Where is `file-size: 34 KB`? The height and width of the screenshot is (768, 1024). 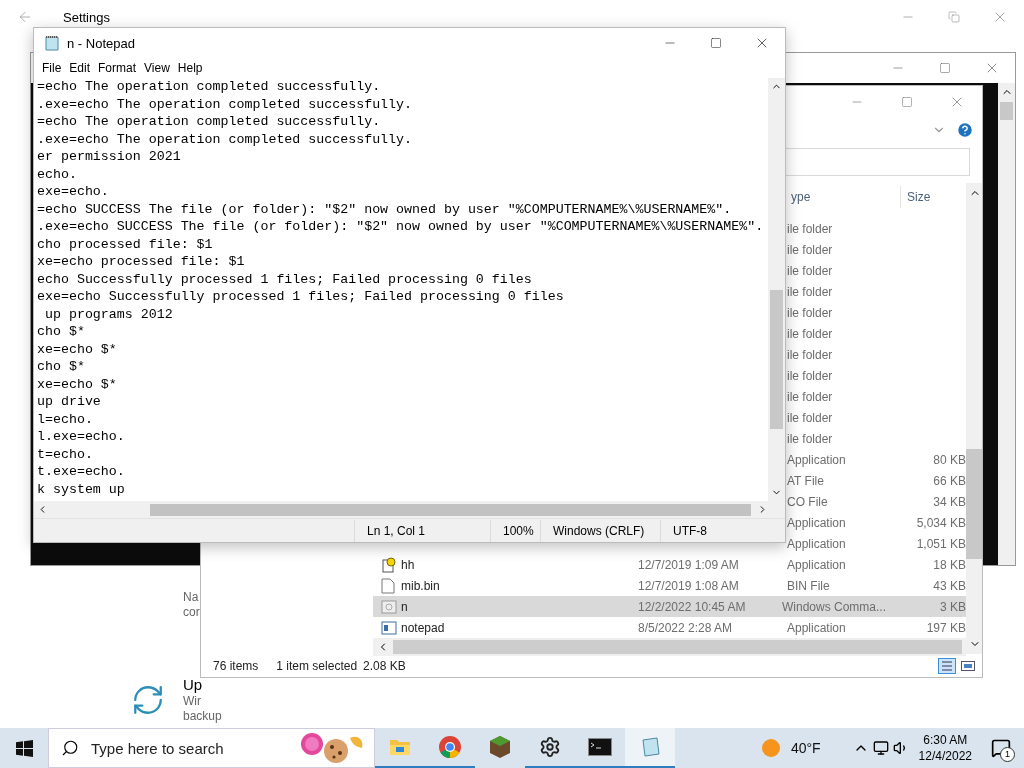 file-size: 34 KB is located at coordinates (949, 501).